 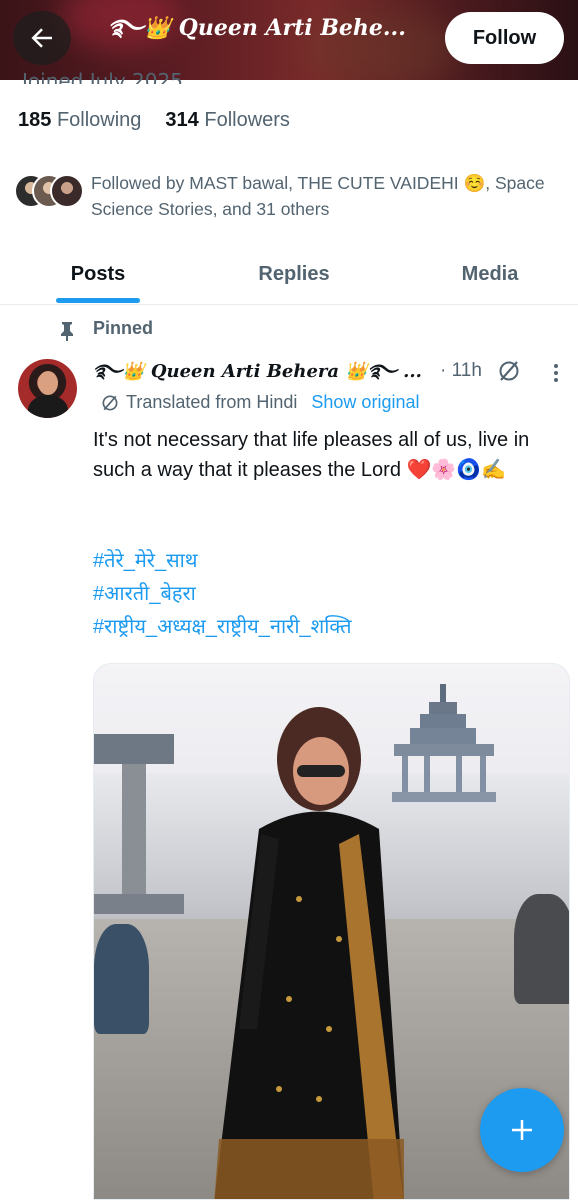 I want to click on translate-icon, so click(x=110, y=402).